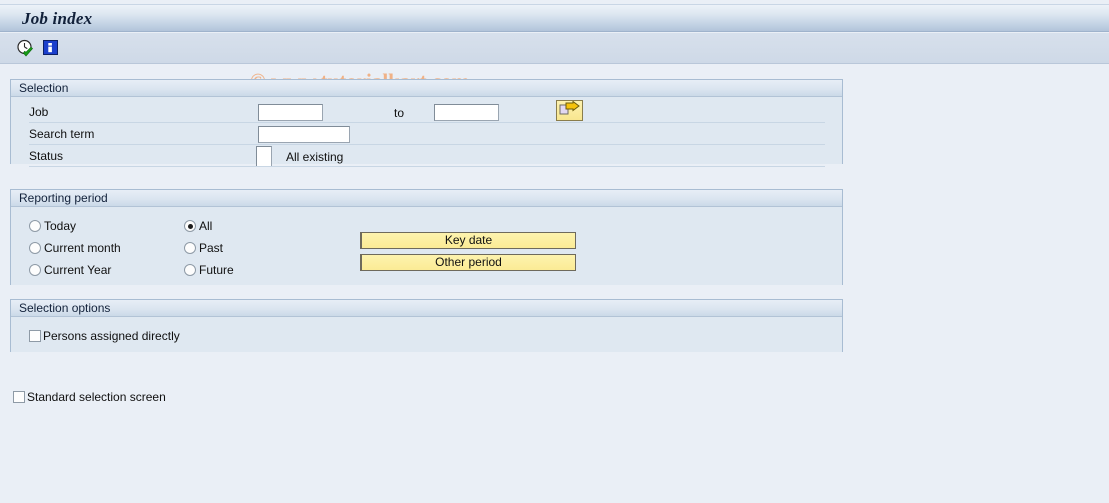 The height and width of the screenshot is (503, 1109). What do you see at coordinates (554, 63) in the screenshot?
I see `application-toolbar: © www.tutorialkart.com` at bounding box center [554, 63].